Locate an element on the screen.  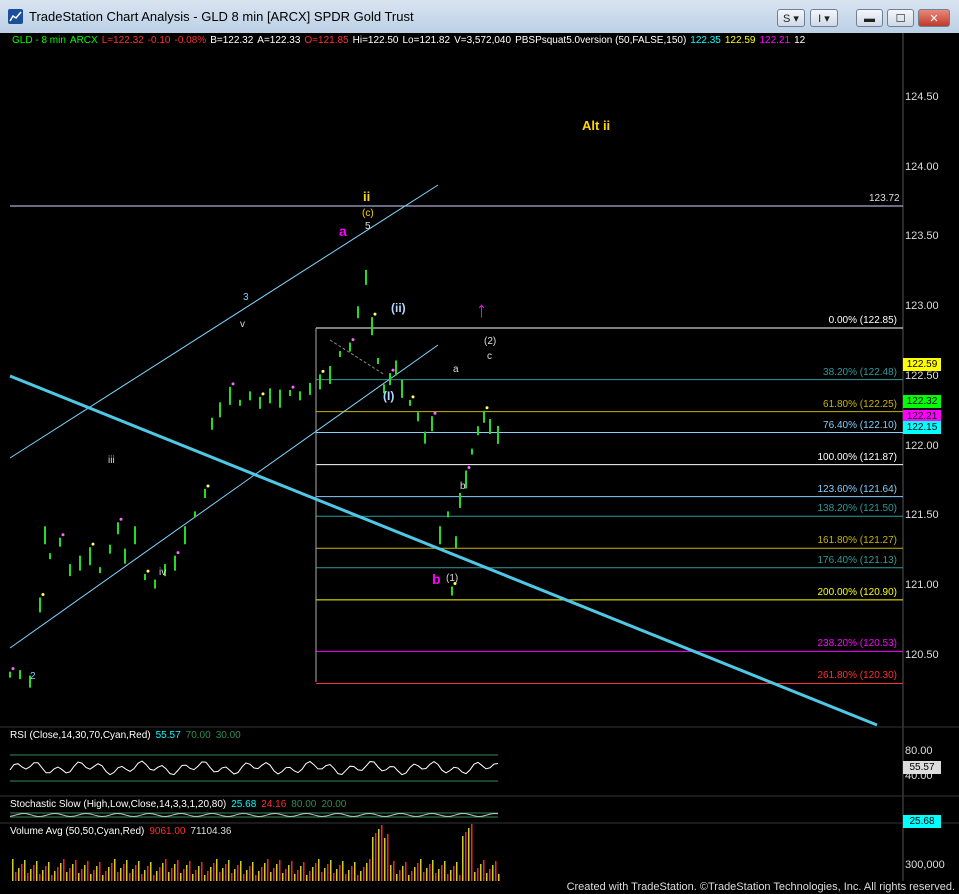
tradestation-app-icon is located at coordinates (15, 16).